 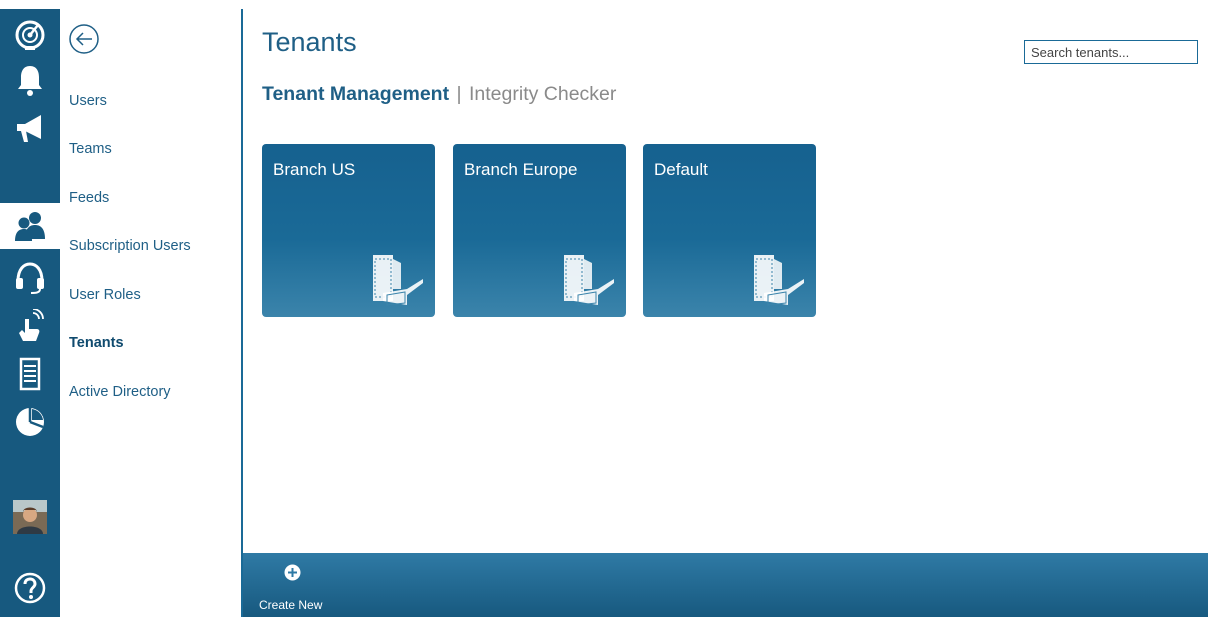 I want to click on tenant-tile-label: Default, so click(x=681, y=169).